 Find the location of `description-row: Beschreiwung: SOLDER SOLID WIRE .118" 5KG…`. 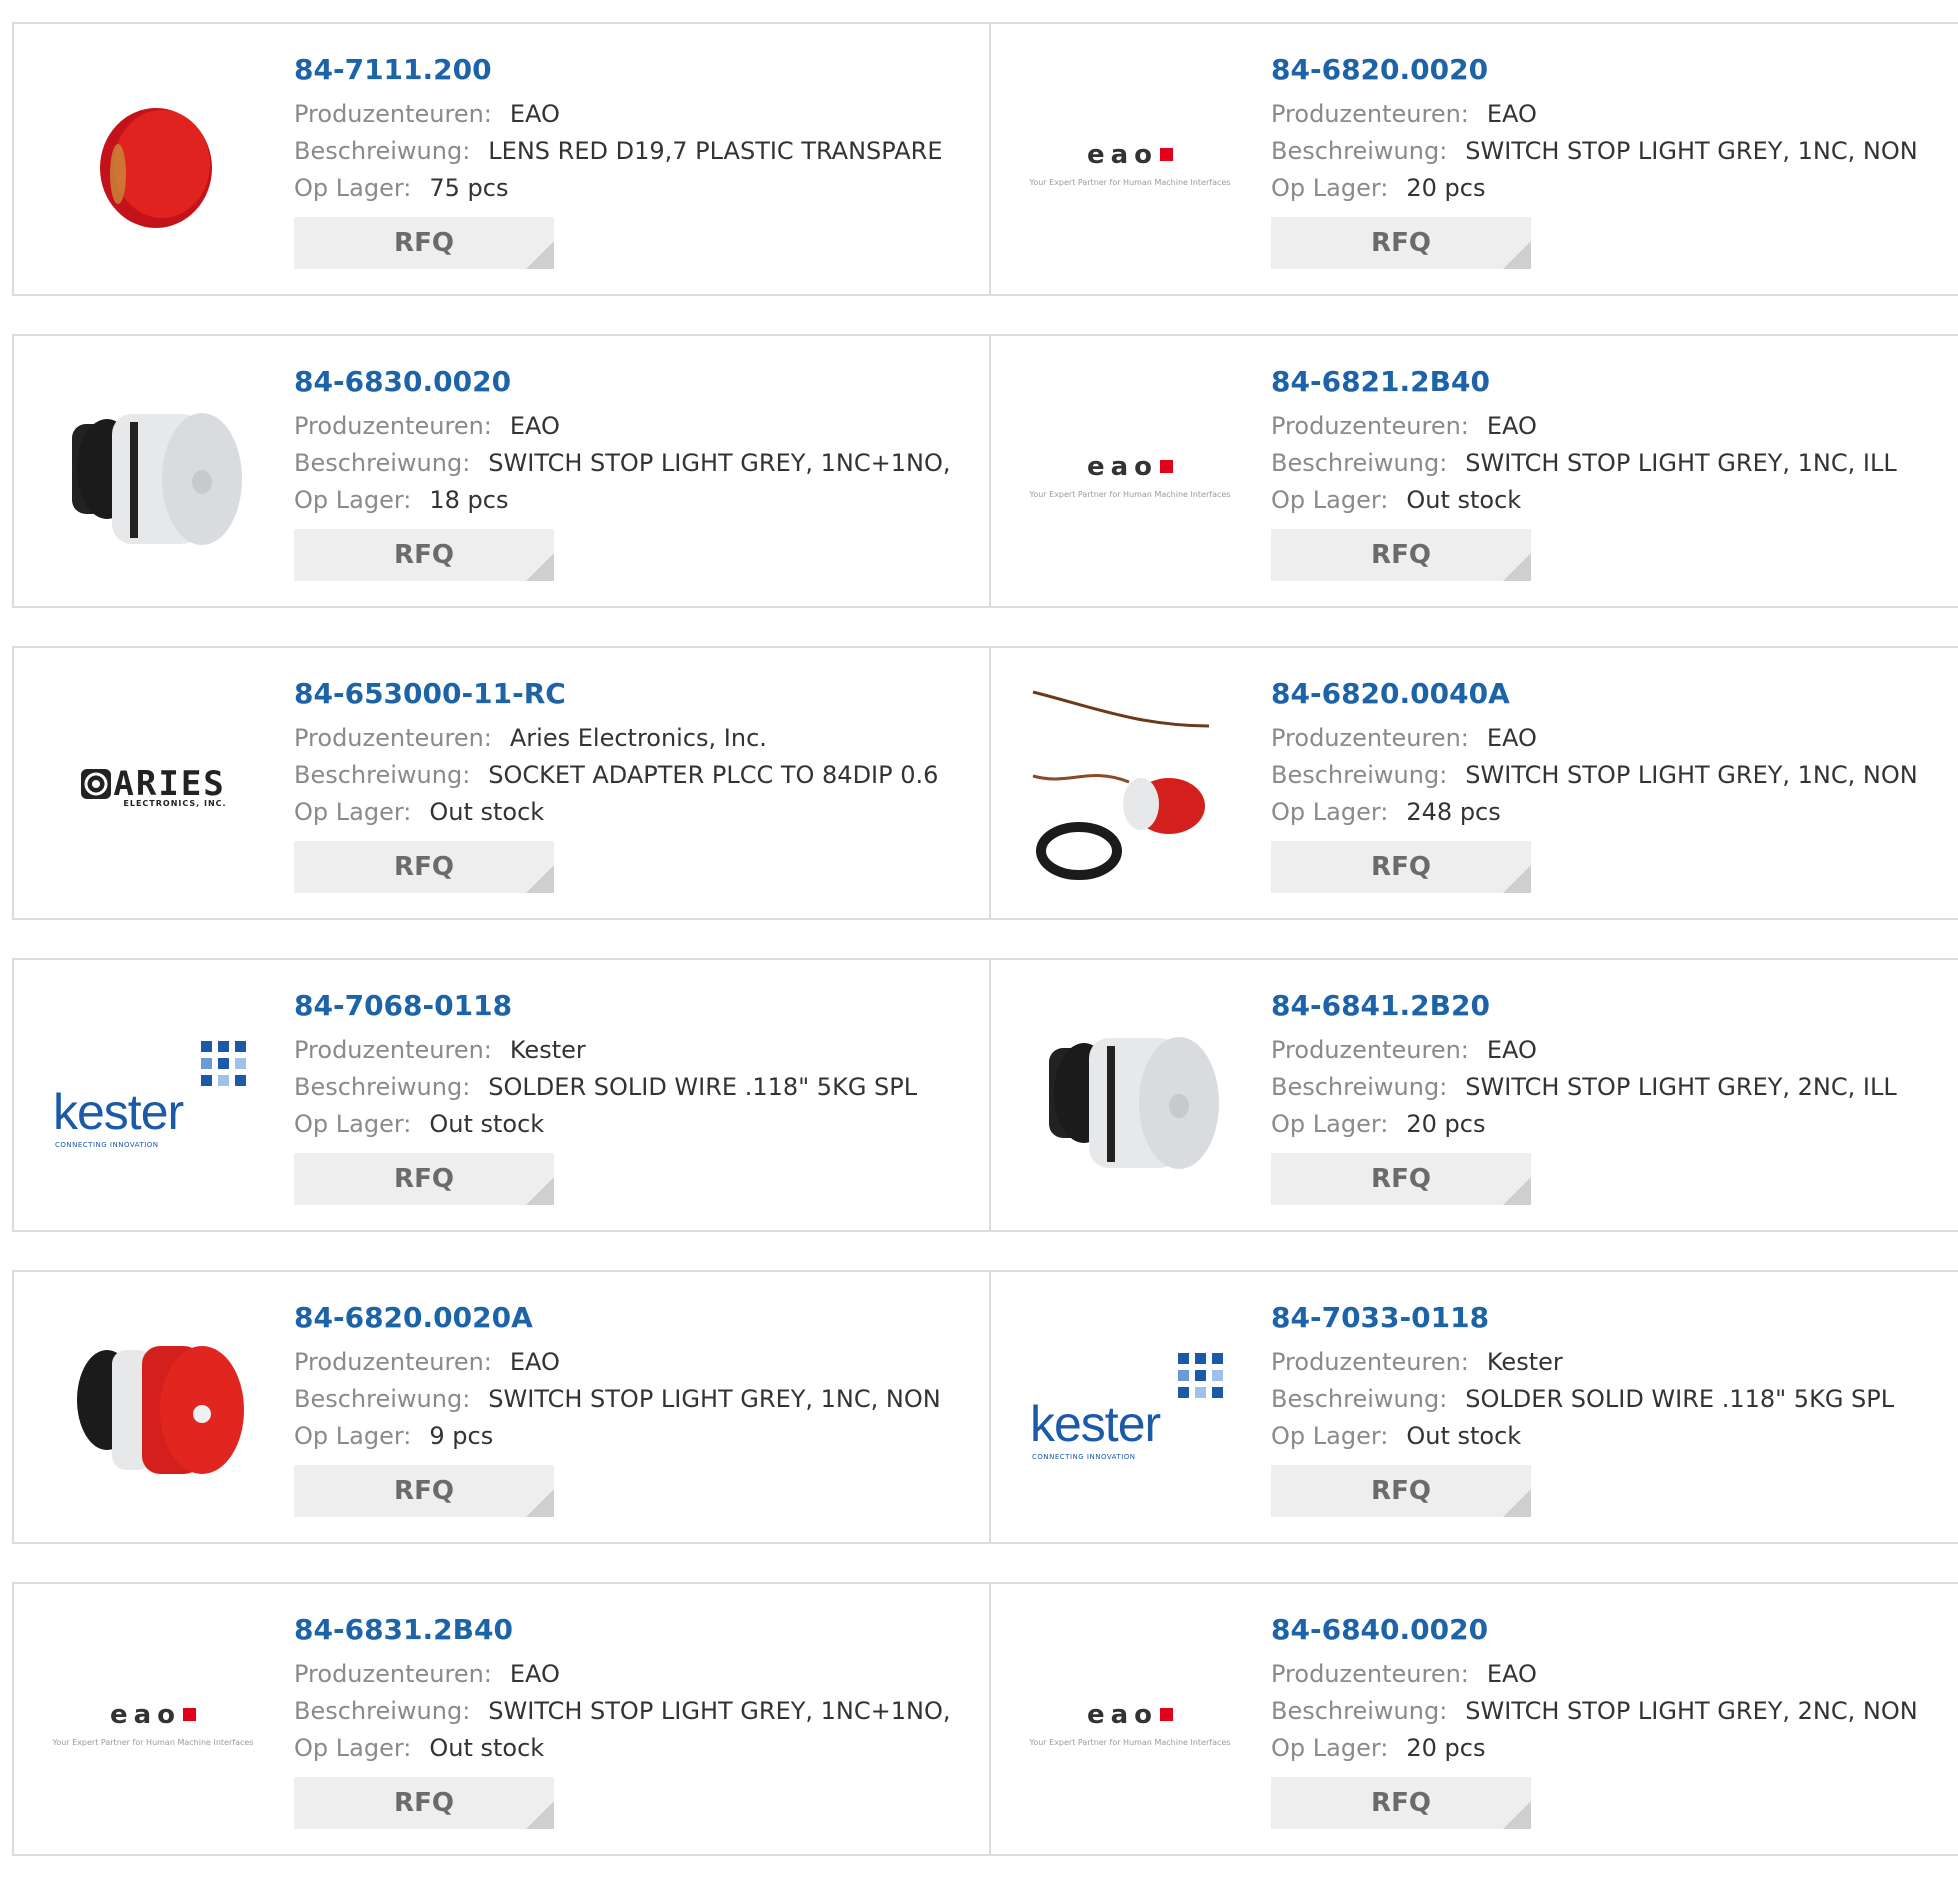

description-row: Beschreiwung: SOLDER SOLID WIRE .118" 5KG… is located at coordinates (1609, 1399).